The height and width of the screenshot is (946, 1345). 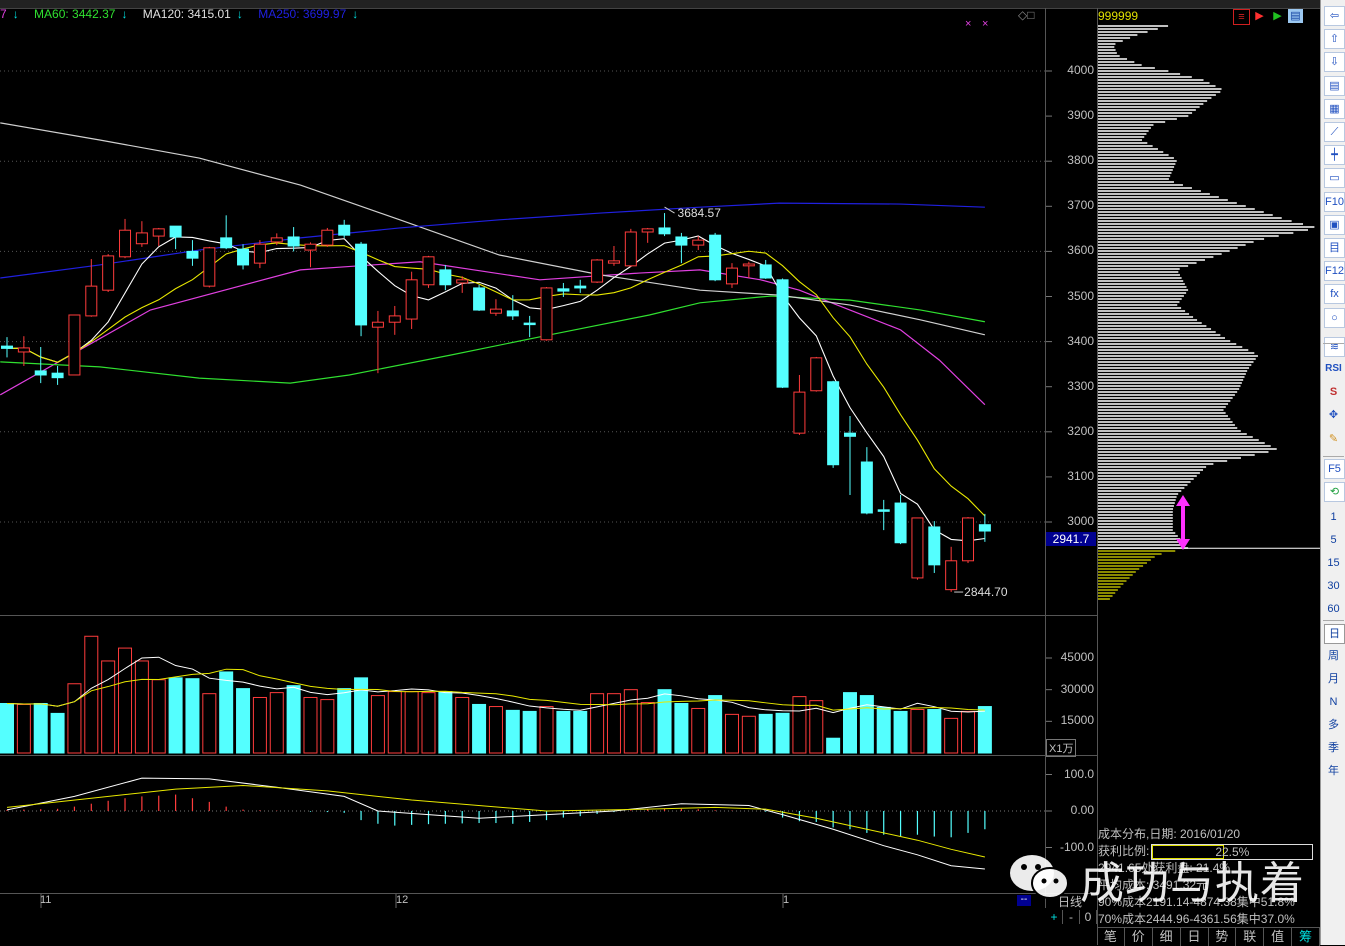 I want to click on refresh-icon: ⟲, so click(x=1334, y=492).